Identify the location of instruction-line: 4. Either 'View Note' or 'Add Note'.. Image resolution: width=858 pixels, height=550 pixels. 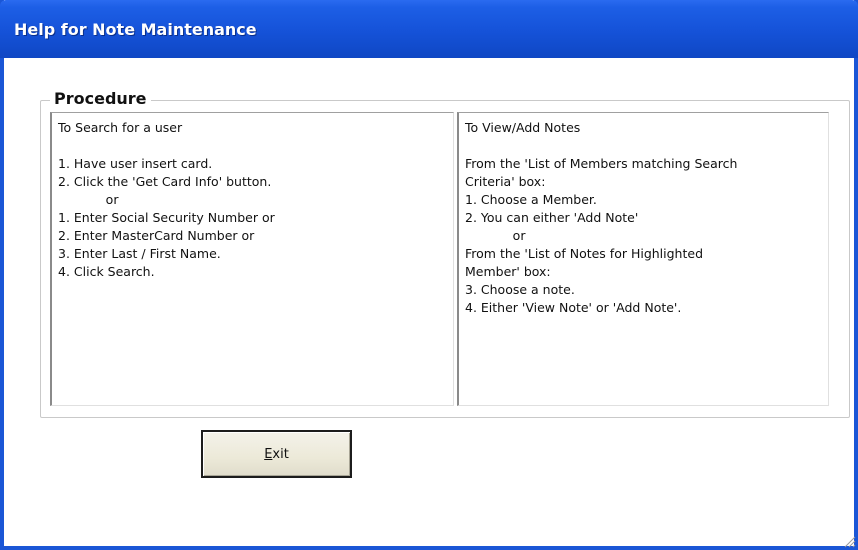
(573, 307).